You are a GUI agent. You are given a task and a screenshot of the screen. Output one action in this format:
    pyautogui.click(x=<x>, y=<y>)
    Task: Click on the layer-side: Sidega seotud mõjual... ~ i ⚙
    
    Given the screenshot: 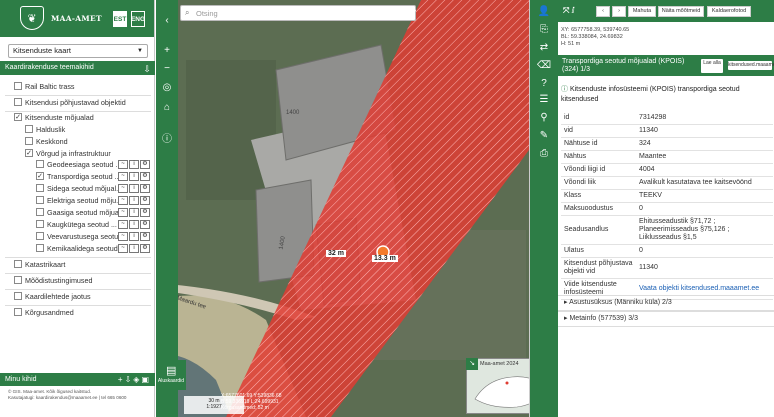 What is the action you would take?
    pyautogui.click(x=95, y=189)
    